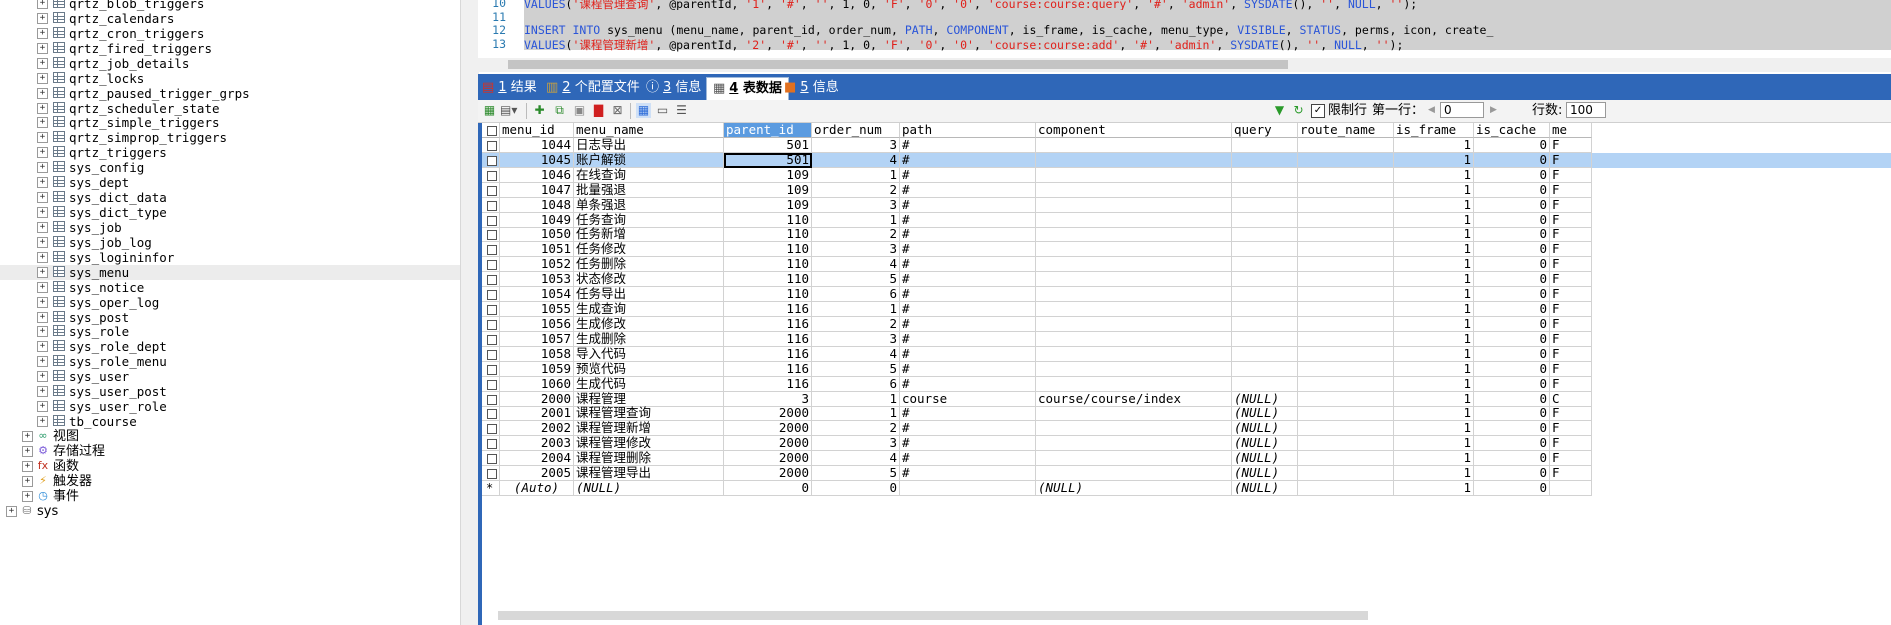 The width and height of the screenshot is (1891, 625). I want to click on panel-splitter, so click(469, 312).